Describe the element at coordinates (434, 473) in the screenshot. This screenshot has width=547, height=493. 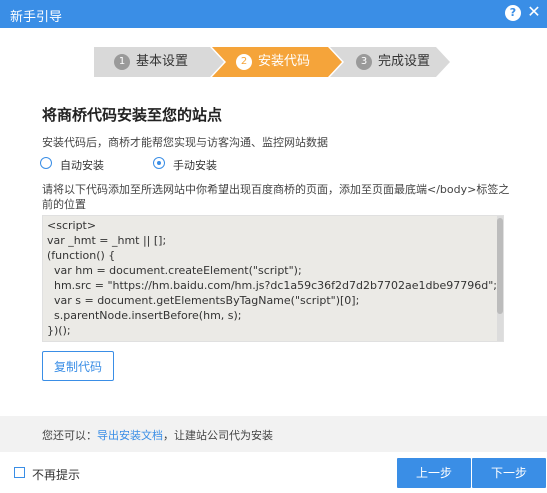
I see `prev-step-button: 上一步` at that location.